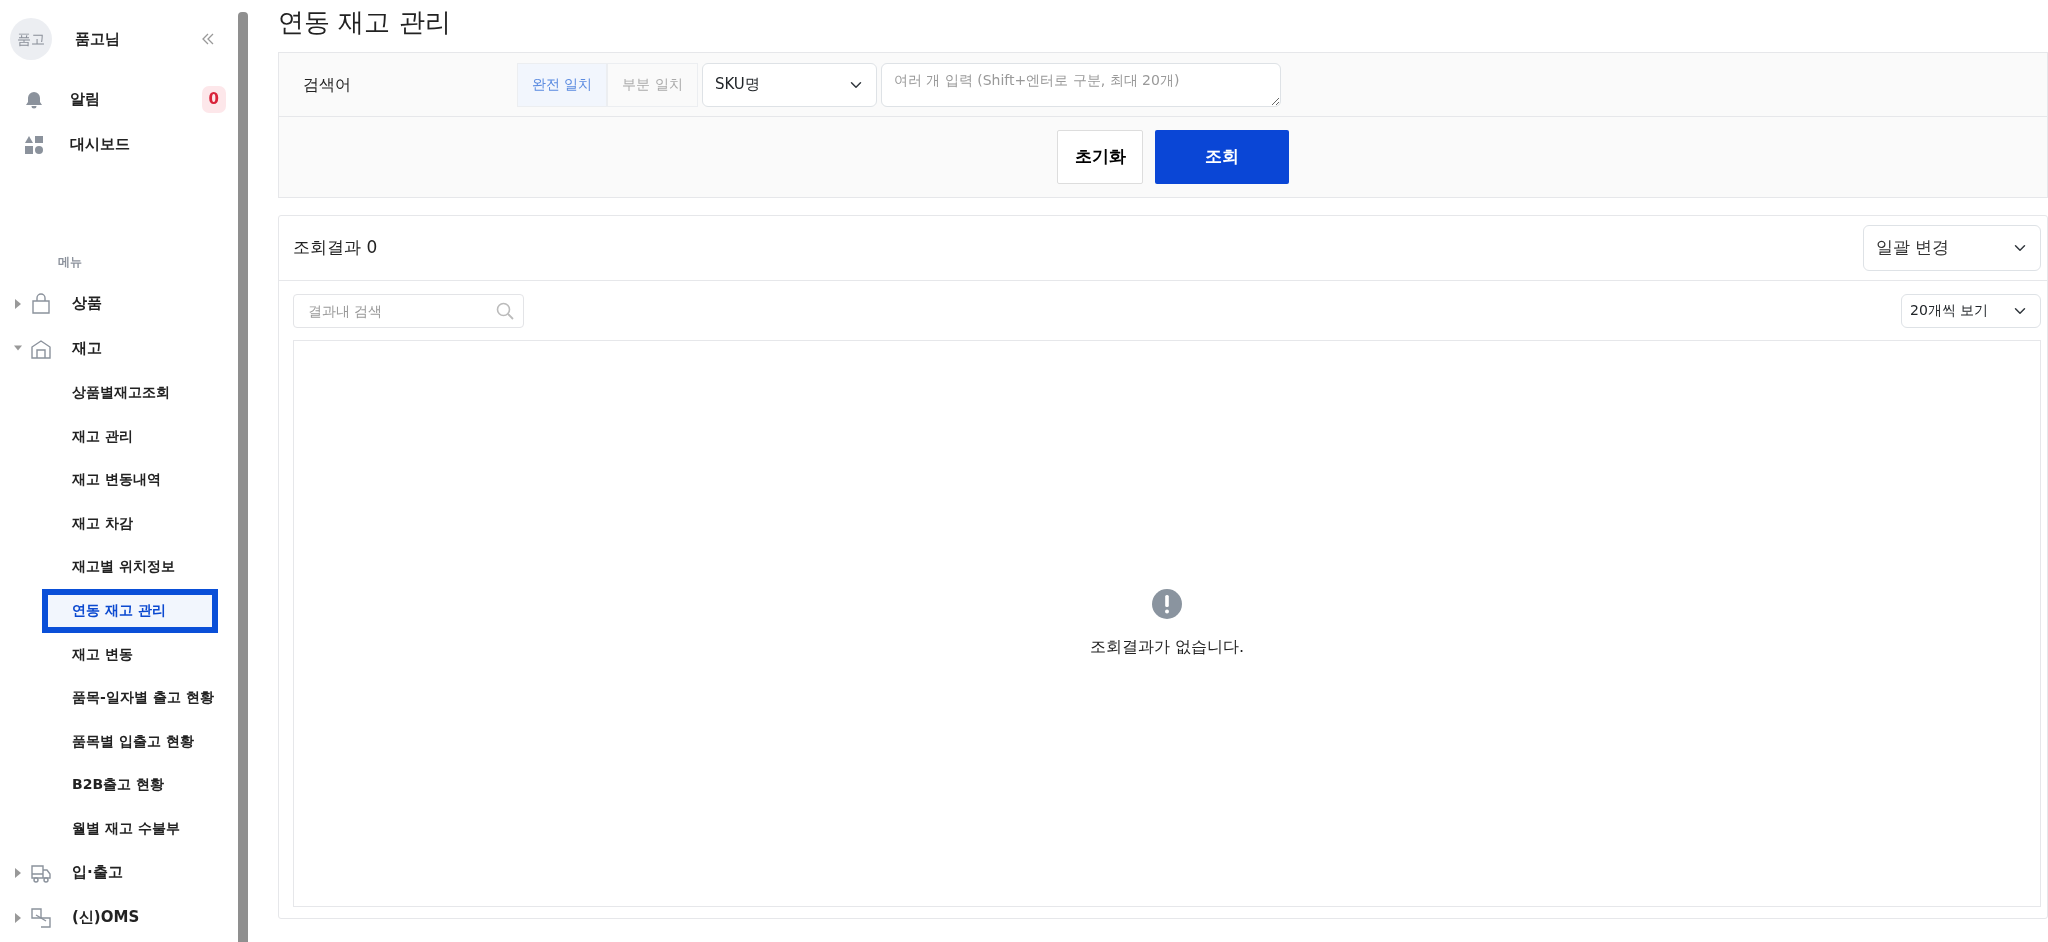 The width and height of the screenshot is (2048, 942). Describe the element at coordinates (327, 84) in the screenshot. I see `field-label: 검색어` at that location.